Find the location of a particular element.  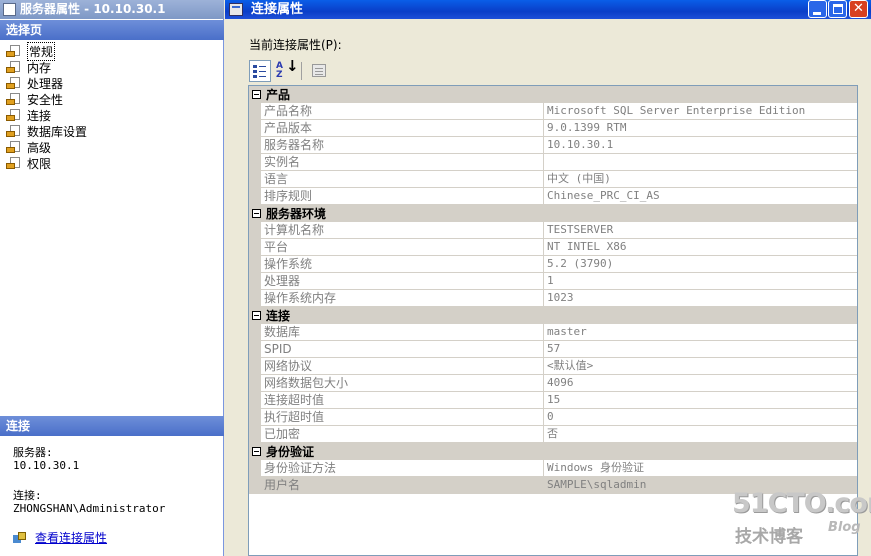

property-row: 网络协议 <默认值> is located at coordinates (553, 366).